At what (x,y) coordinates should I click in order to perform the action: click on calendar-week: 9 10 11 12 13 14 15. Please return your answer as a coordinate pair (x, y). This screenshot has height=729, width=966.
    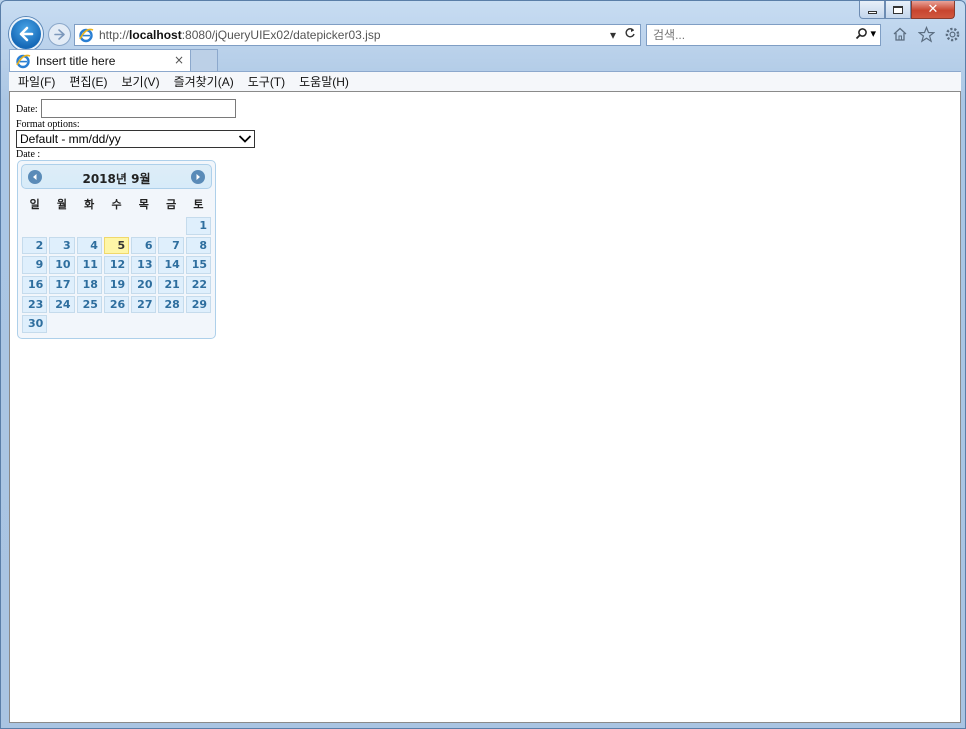
    Looking at the image, I should click on (116, 265).